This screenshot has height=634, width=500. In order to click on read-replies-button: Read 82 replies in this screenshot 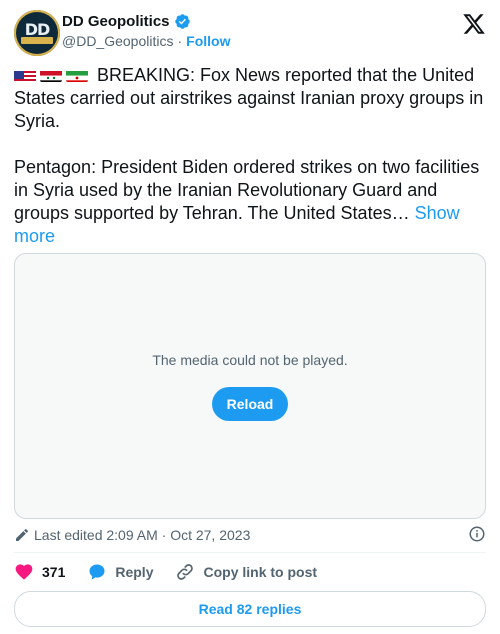, I will do `click(250, 609)`.